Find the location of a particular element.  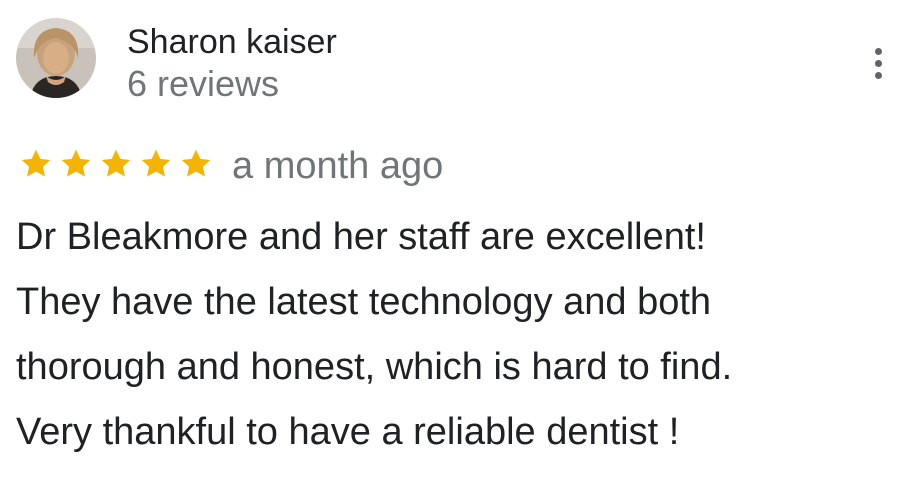

star-rating is located at coordinates (116, 164).